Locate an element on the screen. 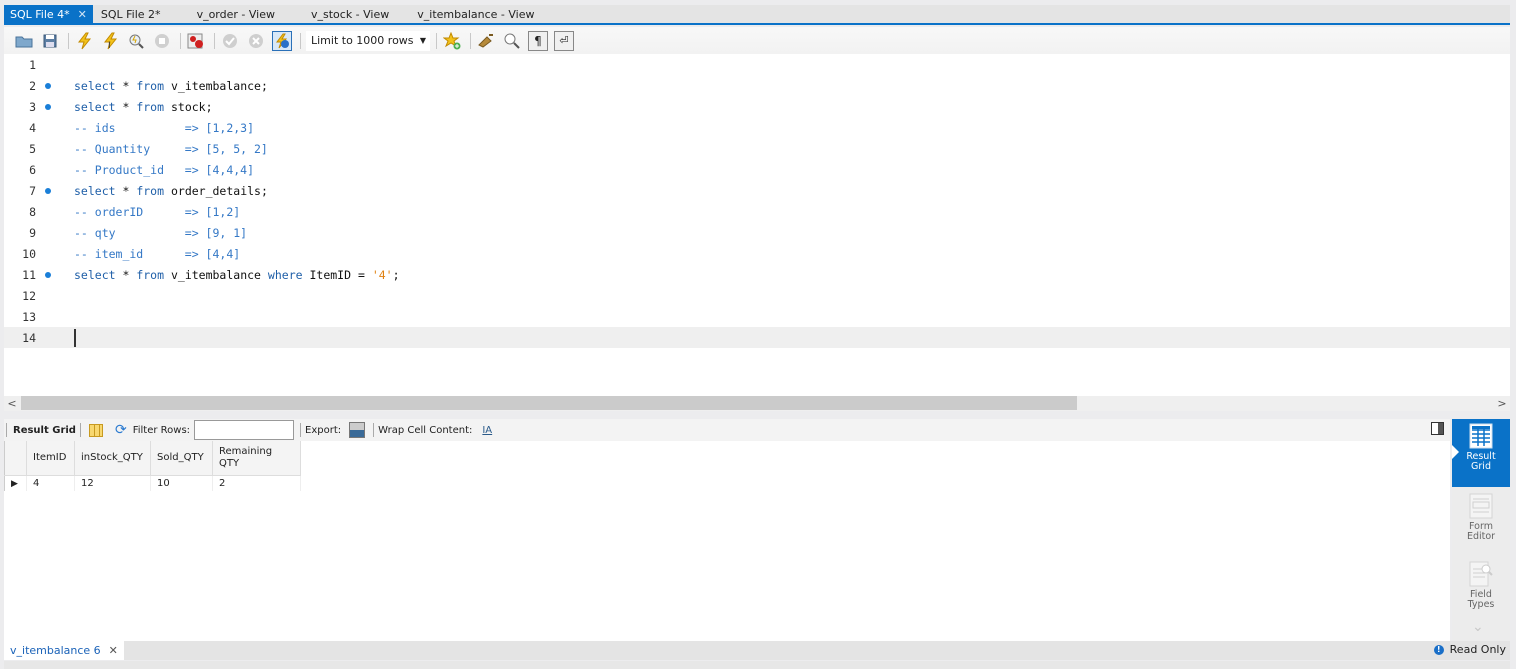  invisible-chars-icon: ¶ is located at coordinates (538, 40).